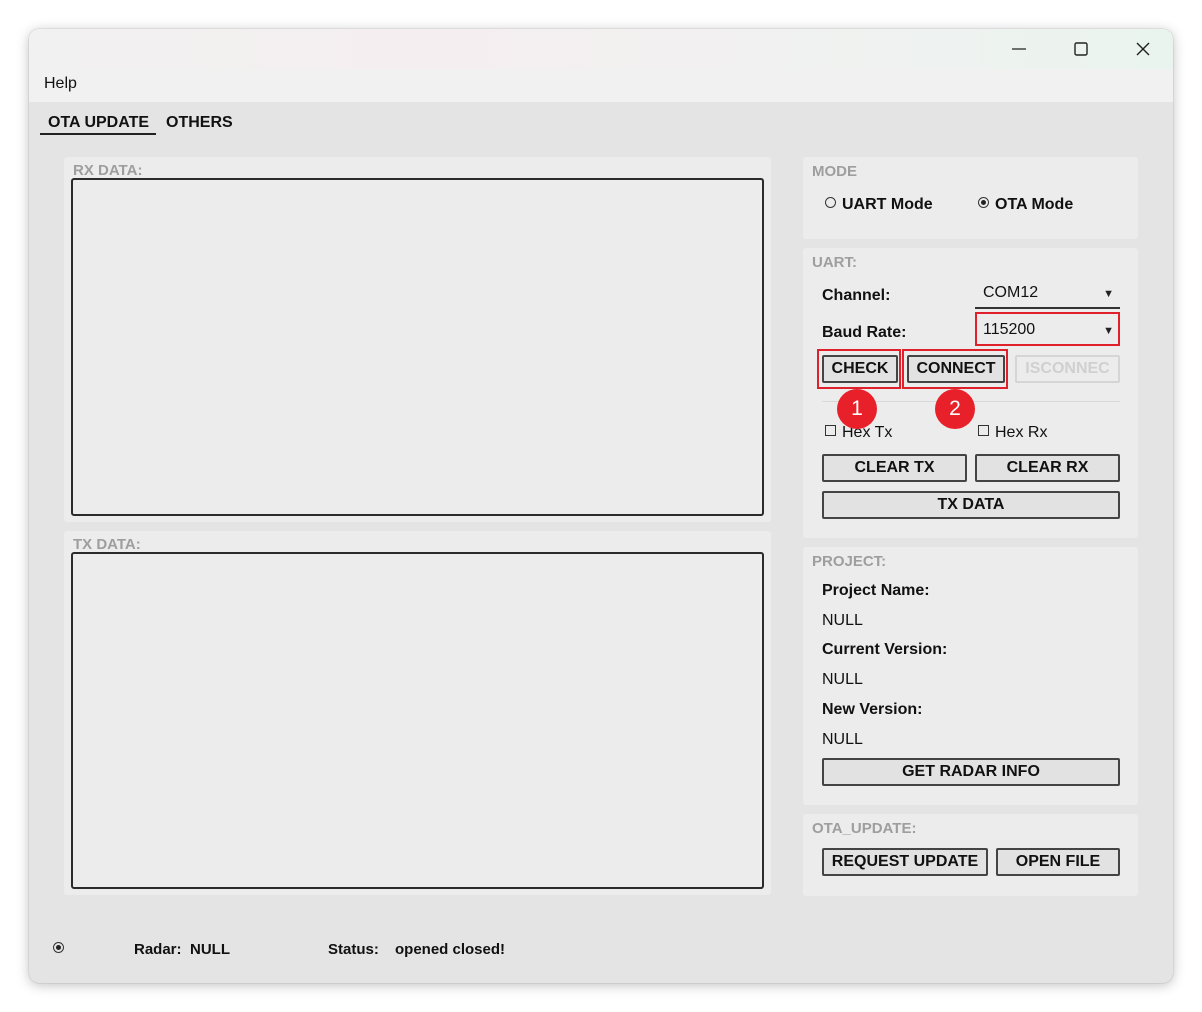 The width and height of the screenshot is (1202, 1012). What do you see at coordinates (834, 171) in the screenshot?
I see `mode-title: MODE` at bounding box center [834, 171].